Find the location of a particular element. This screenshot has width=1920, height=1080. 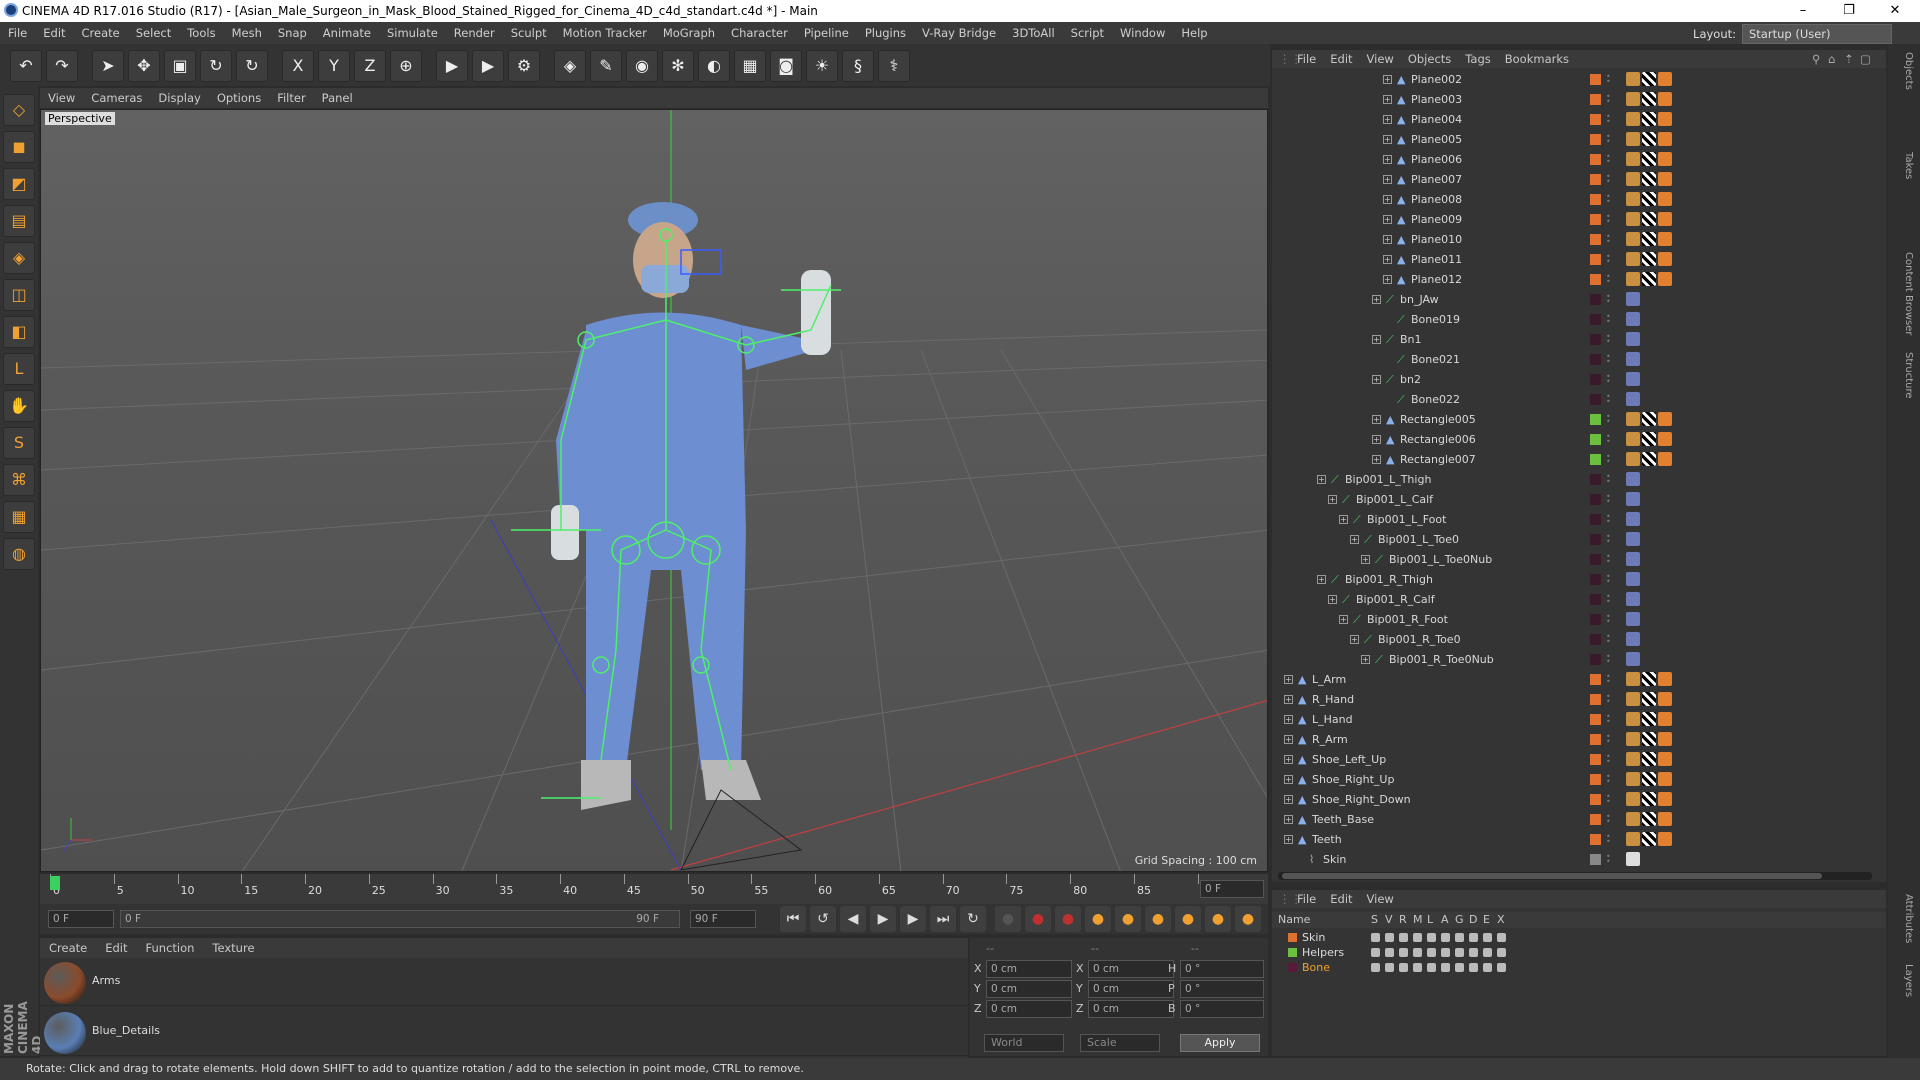

rotation-field: 0 ° is located at coordinates (1222, 989).